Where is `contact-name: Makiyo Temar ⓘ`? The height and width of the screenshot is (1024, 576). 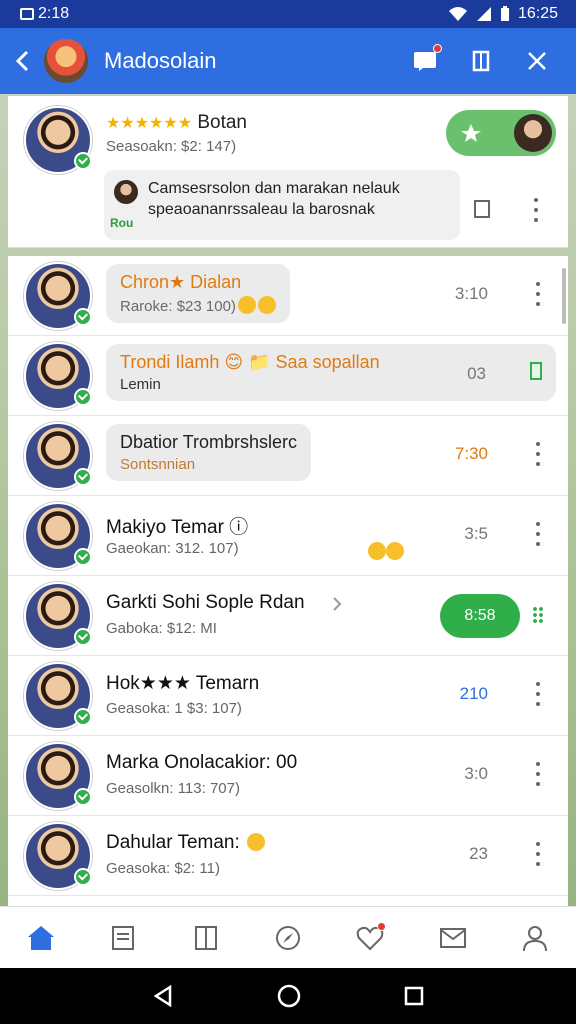
contact-name: Makiyo Temar ⓘ is located at coordinates (177, 527).